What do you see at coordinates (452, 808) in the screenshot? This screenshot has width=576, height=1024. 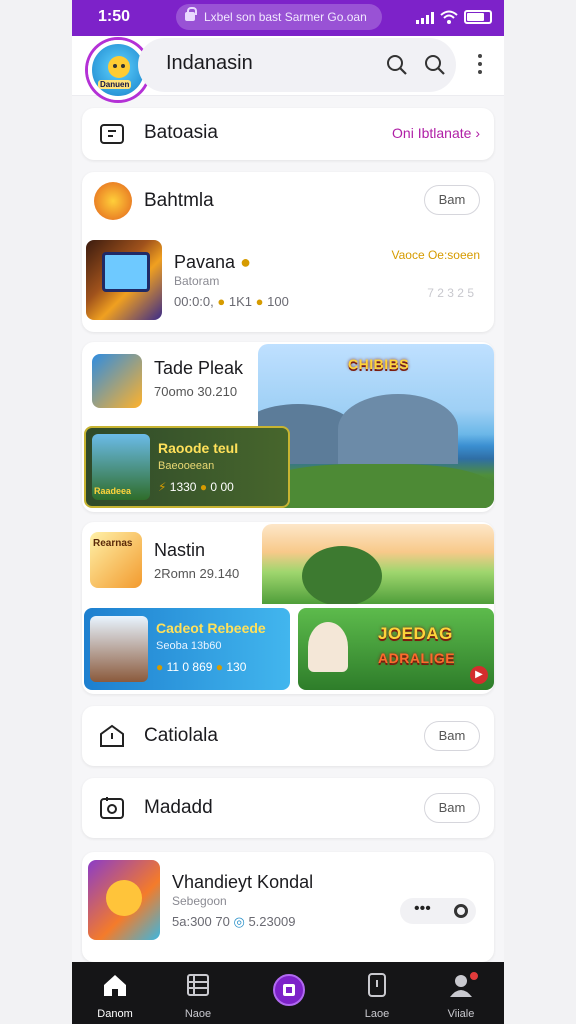 I see `media-button: Bam` at bounding box center [452, 808].